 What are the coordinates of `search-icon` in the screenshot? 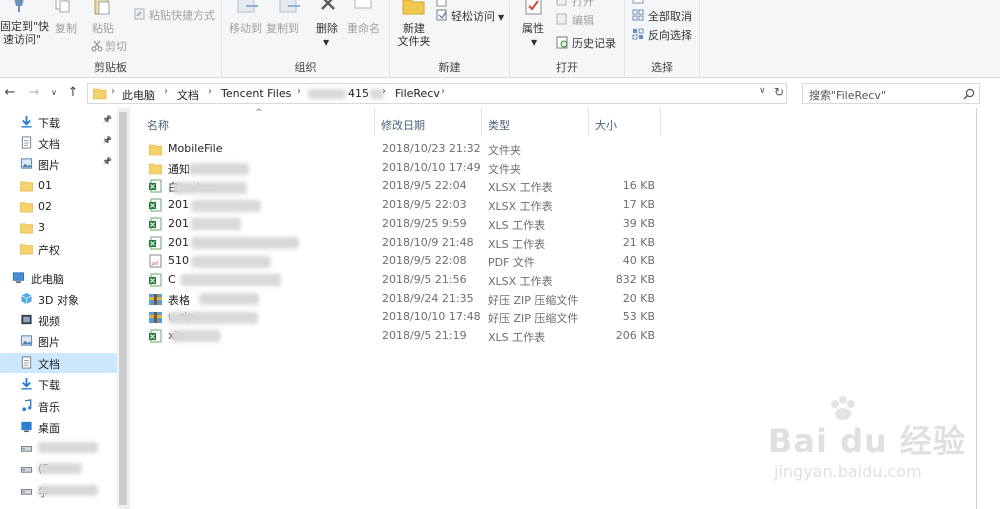 It's located at (969, 94).